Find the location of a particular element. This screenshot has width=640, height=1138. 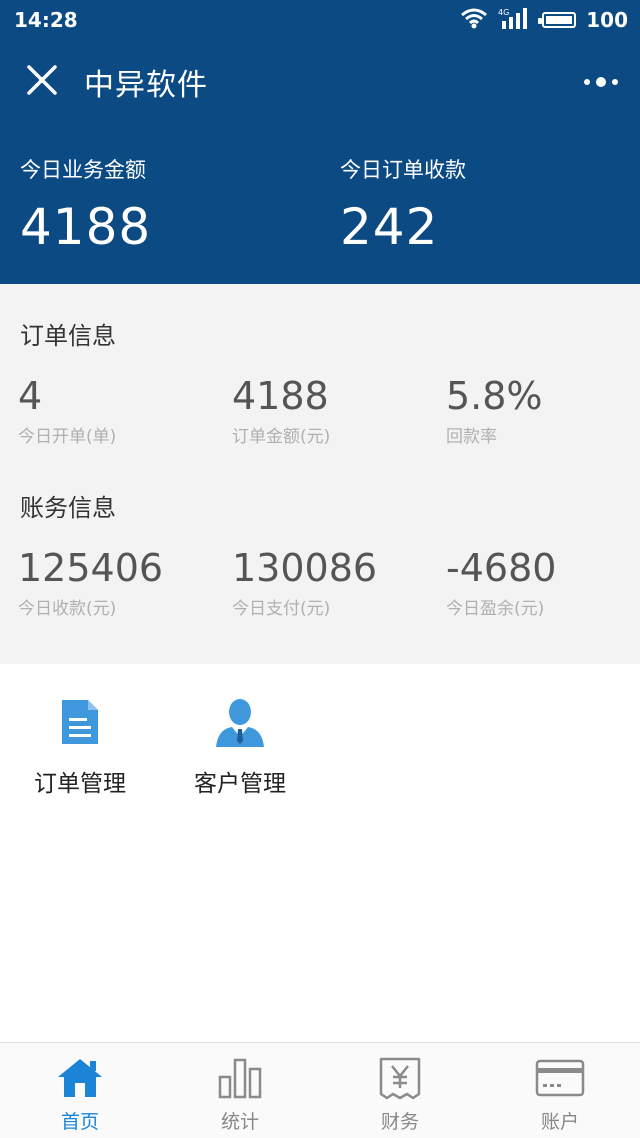

stat-today-payments: 130086 今日支付(元) is located at coordinates (332, 582).